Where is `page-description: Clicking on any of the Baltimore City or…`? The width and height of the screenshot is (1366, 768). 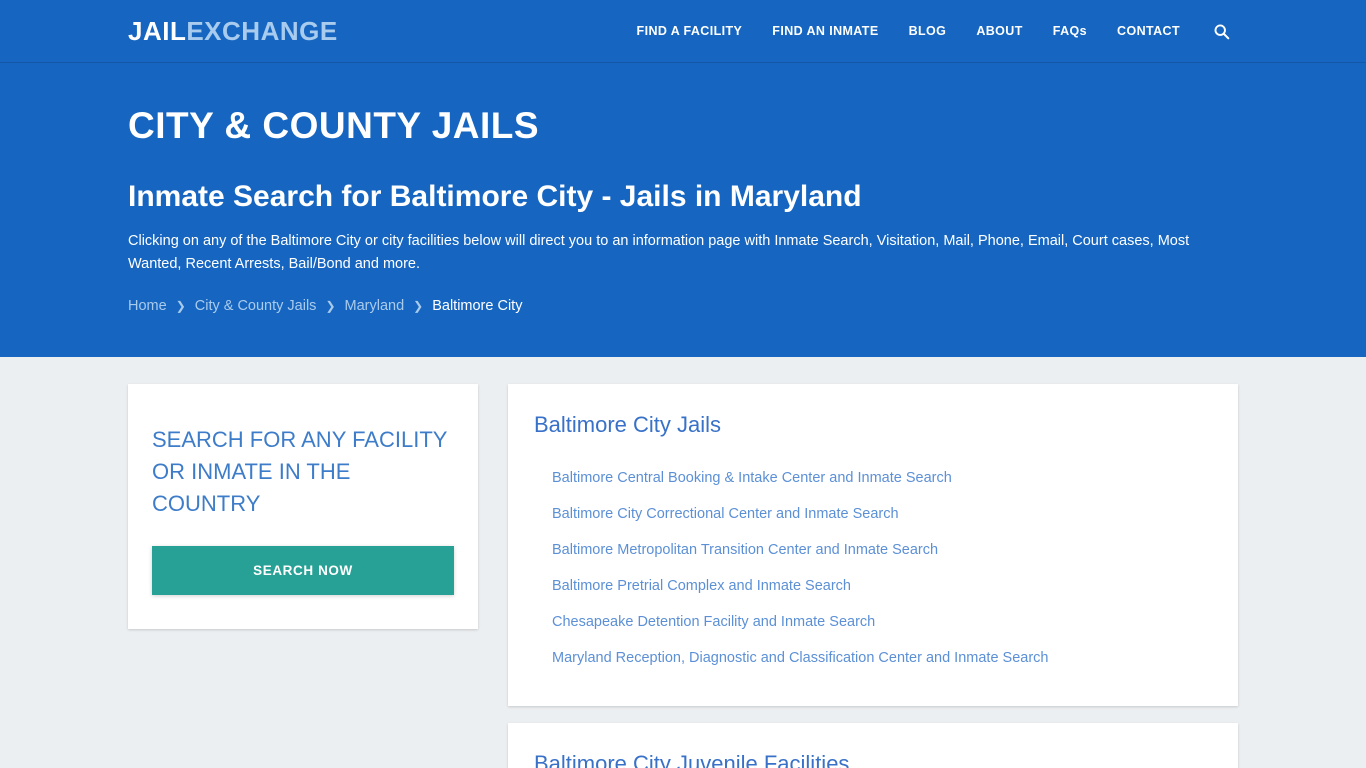
page-description: Clicking on any of the Baltimore City or… is located at coordinates (659, 252).